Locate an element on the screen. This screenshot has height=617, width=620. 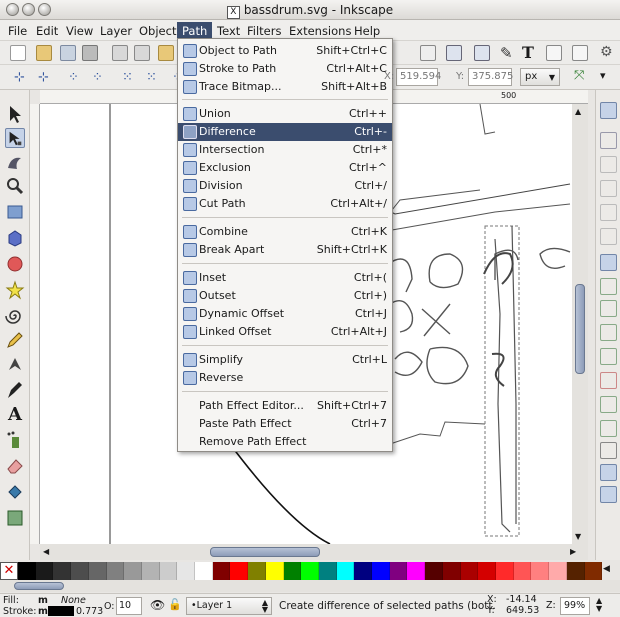
snap-intersection-icon is located at coordinates (608, 308).